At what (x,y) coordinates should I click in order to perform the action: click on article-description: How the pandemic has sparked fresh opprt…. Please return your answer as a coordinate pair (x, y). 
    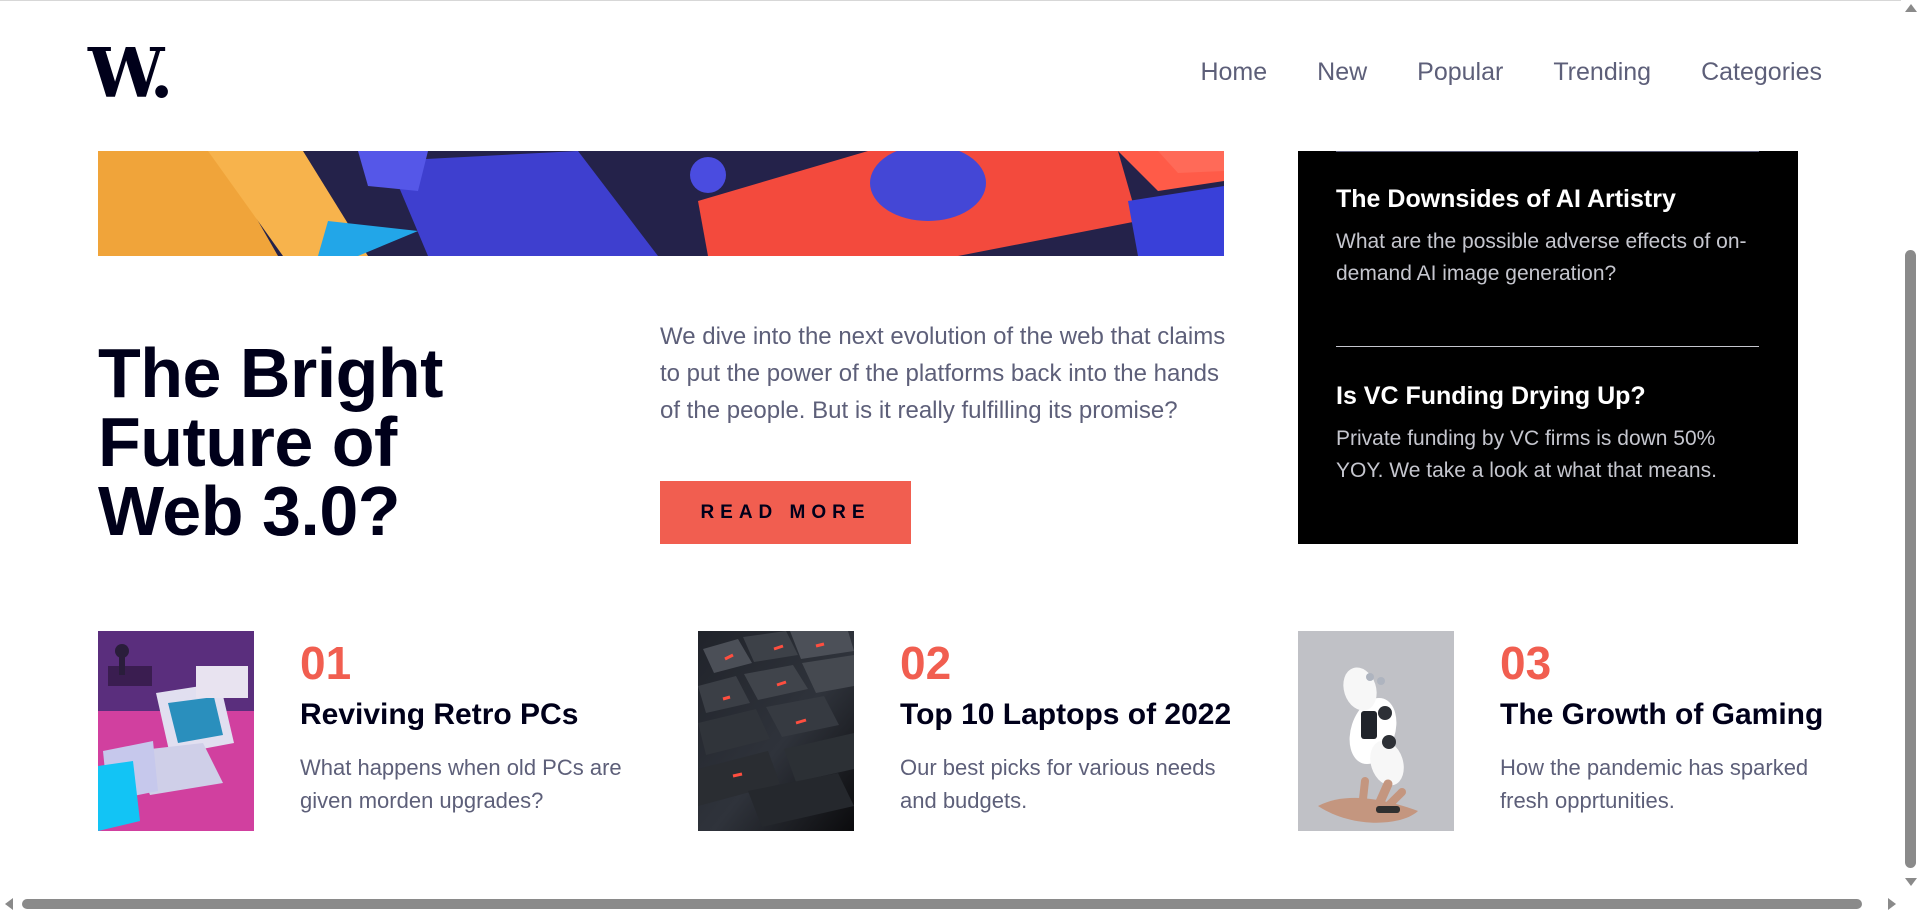
    Looking at the image, I should click on (1654, 784).